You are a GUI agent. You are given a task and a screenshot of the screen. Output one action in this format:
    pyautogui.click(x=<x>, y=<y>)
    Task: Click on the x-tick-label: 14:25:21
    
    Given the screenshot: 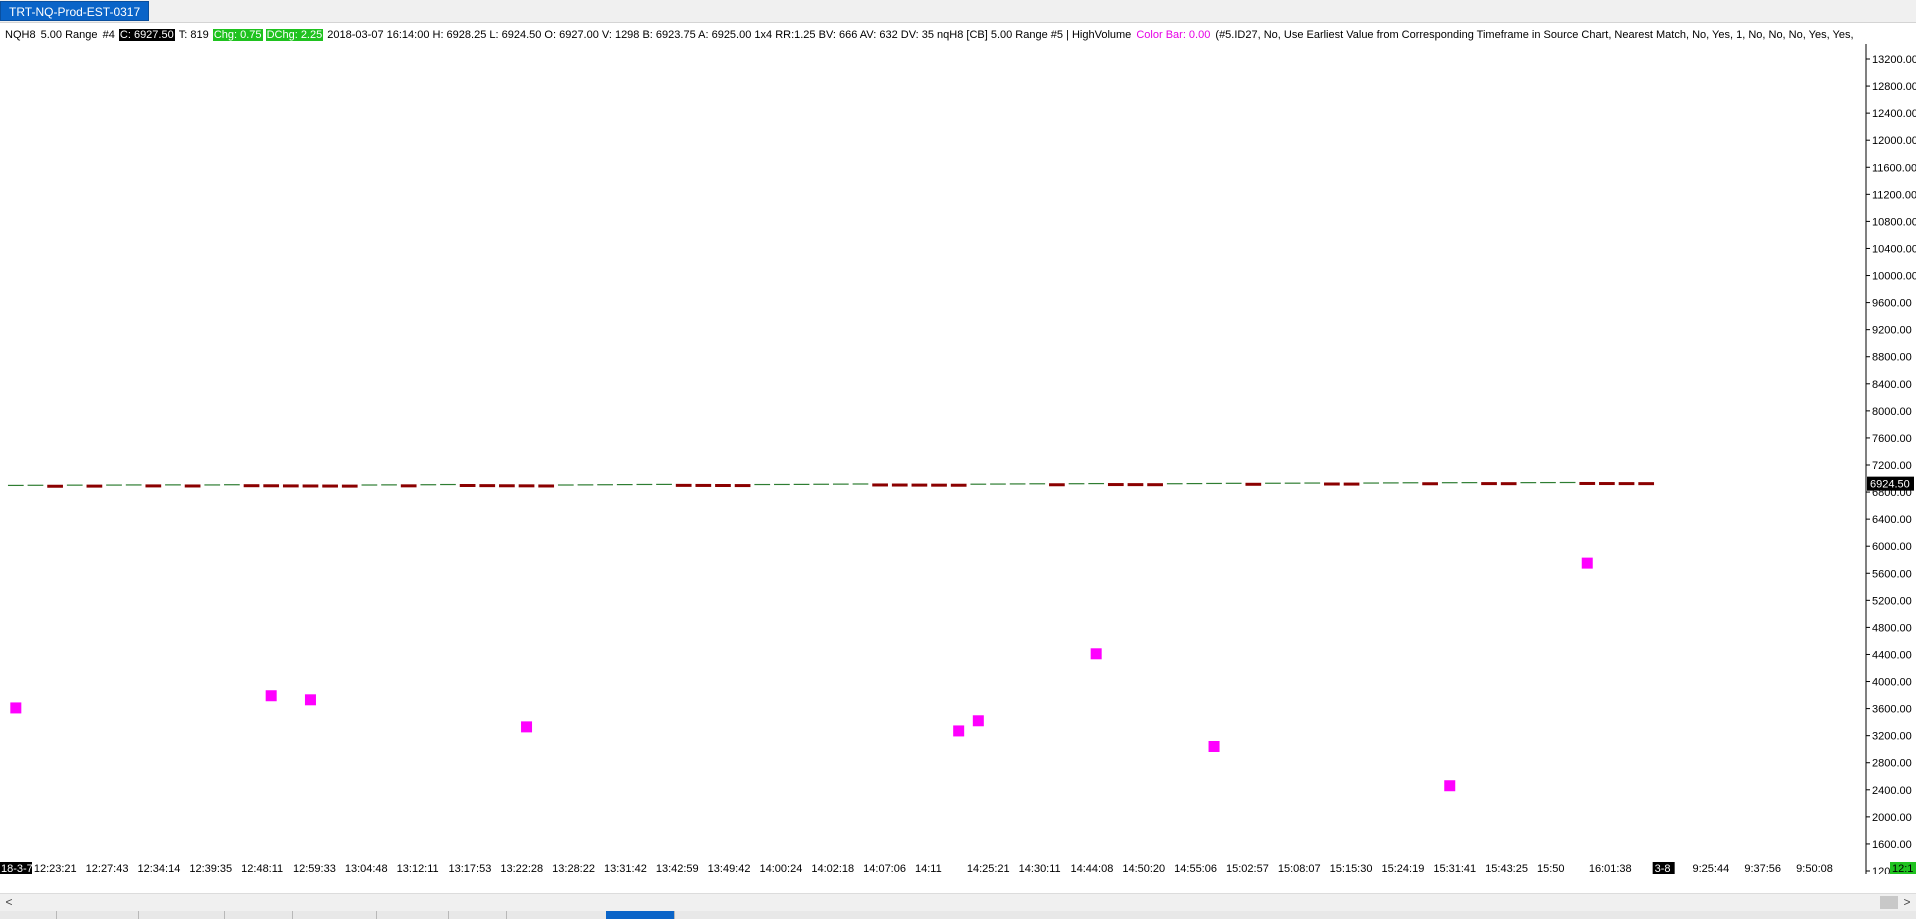 What is the action you would take?
    pyautogui.click(x=988, y=868)
    